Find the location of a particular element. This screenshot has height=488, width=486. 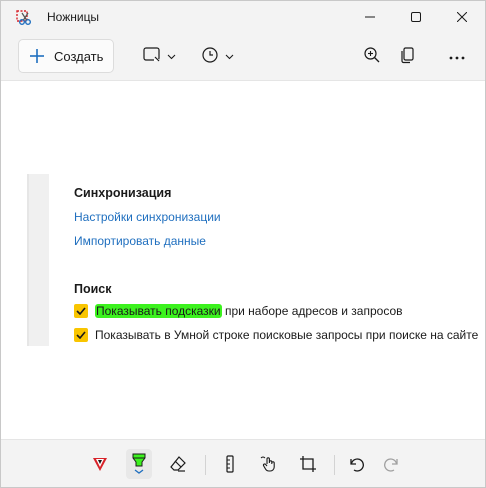

undo-button is located at coordinates (356, 465).